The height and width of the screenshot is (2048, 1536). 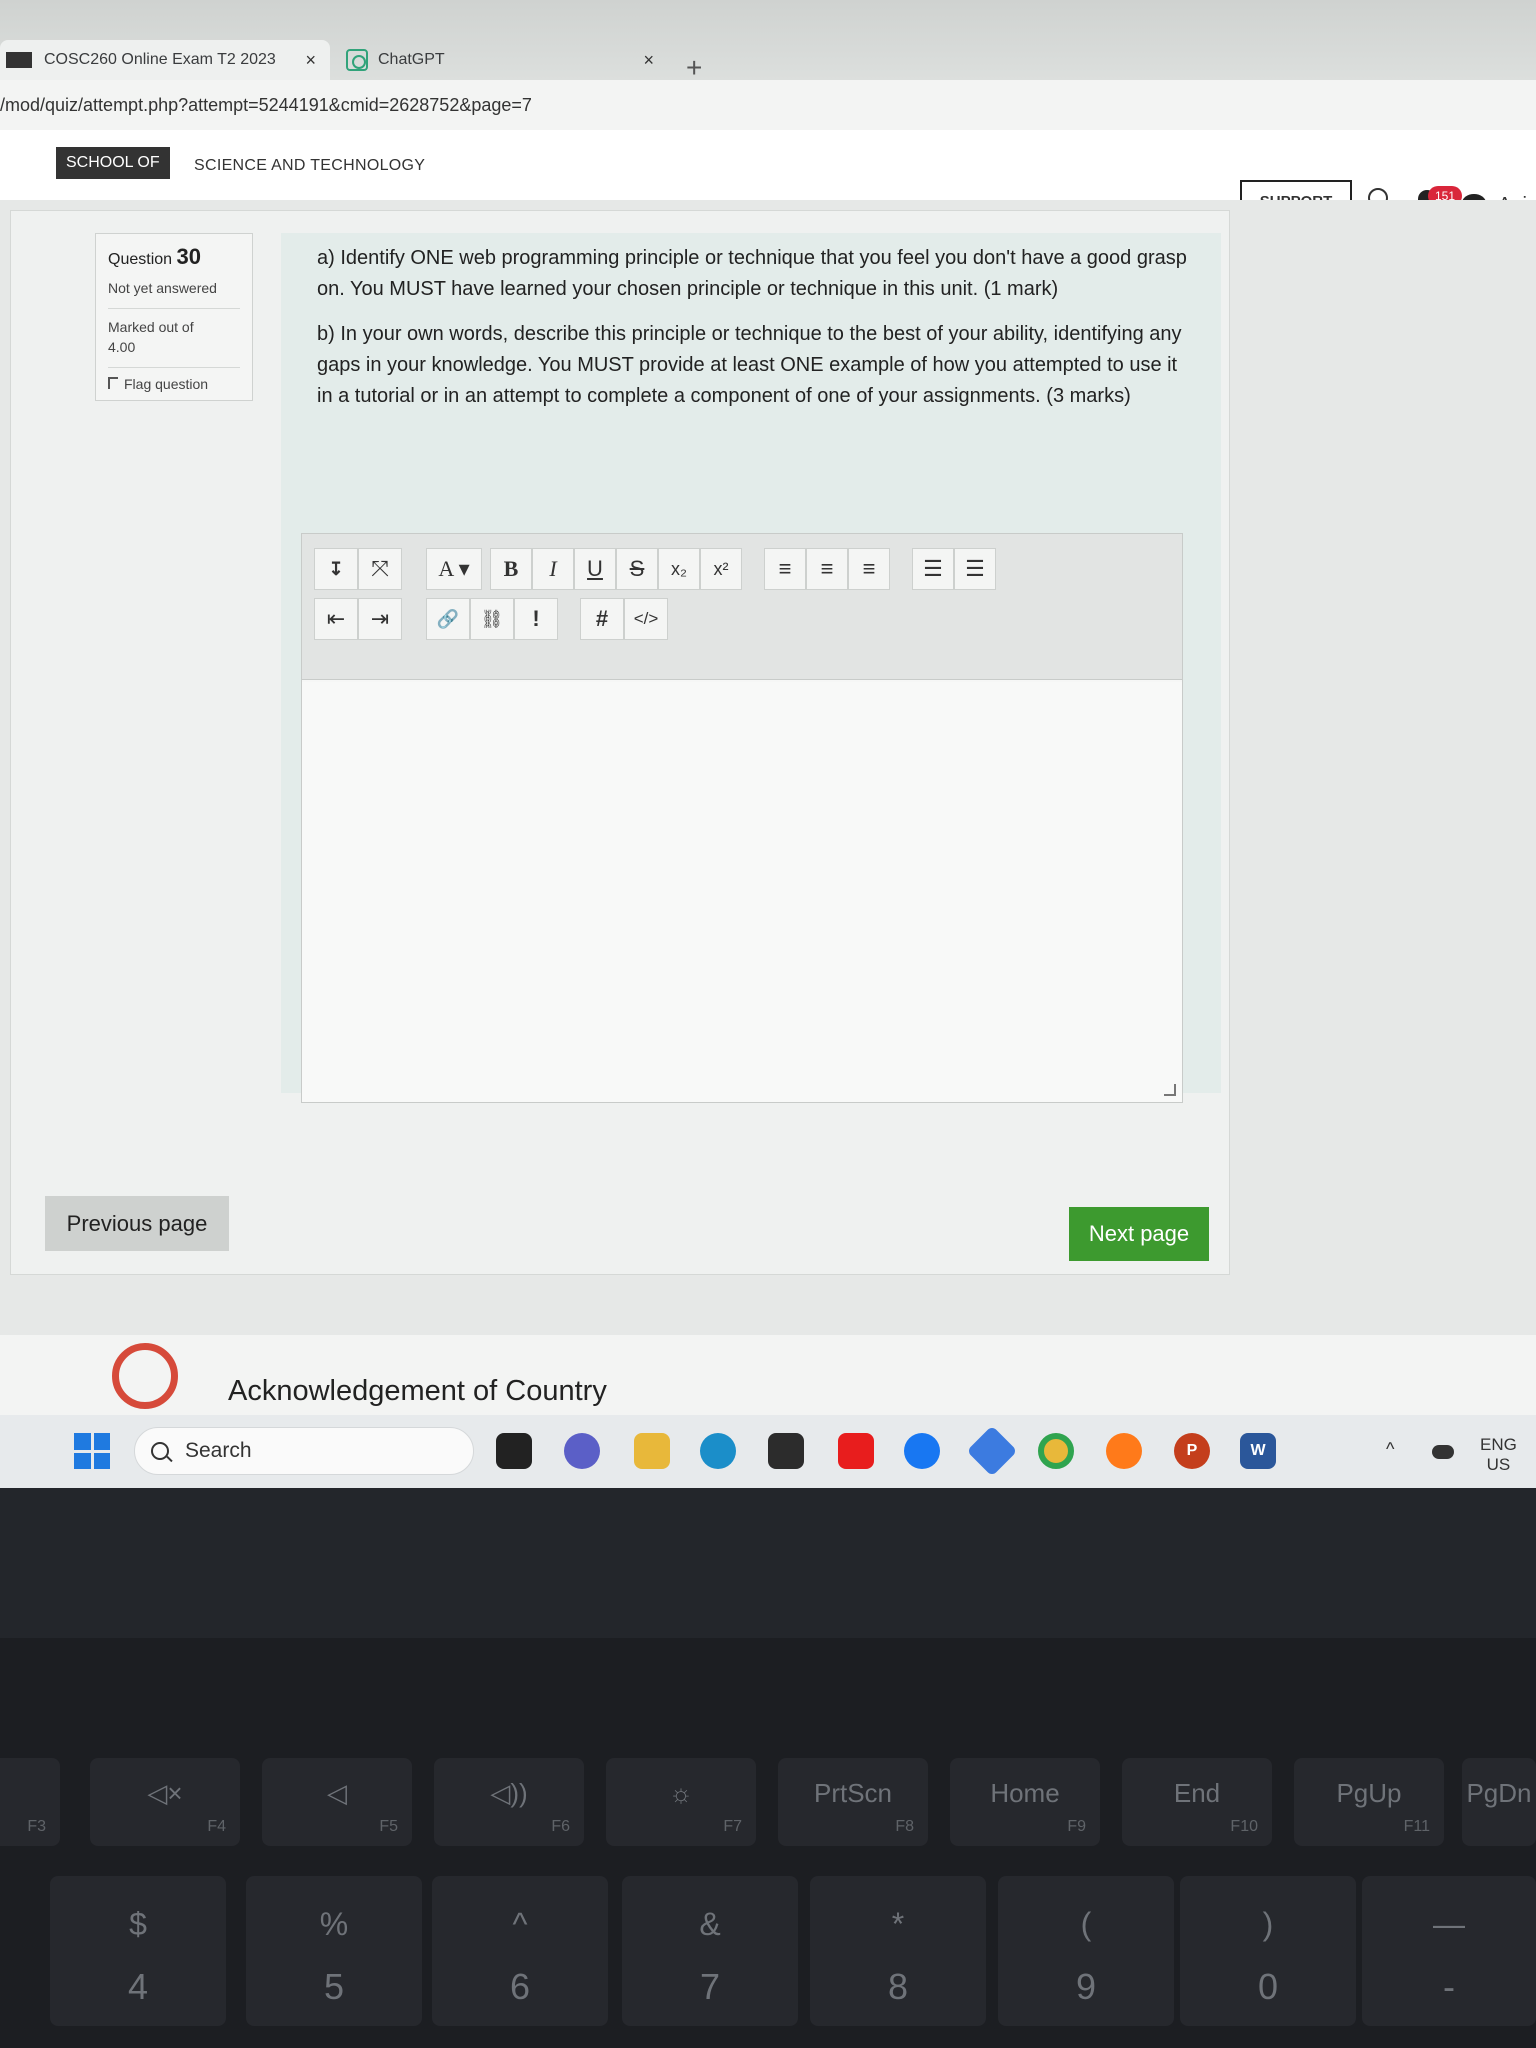 I want to click on resize-handle-icon, so click(x=1170, y=1090).